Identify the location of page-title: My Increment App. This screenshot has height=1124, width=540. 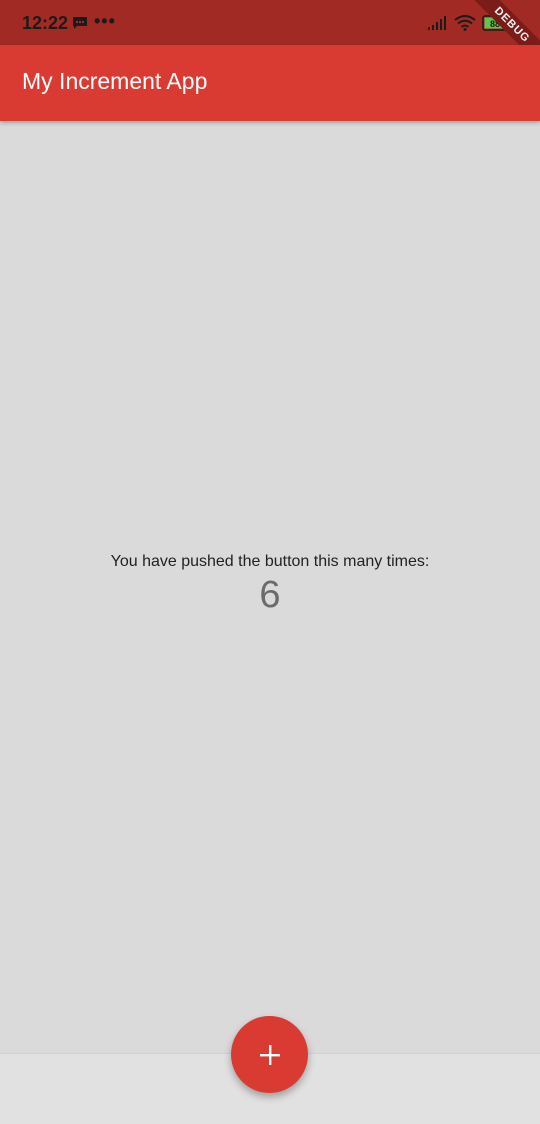
(115, 81).